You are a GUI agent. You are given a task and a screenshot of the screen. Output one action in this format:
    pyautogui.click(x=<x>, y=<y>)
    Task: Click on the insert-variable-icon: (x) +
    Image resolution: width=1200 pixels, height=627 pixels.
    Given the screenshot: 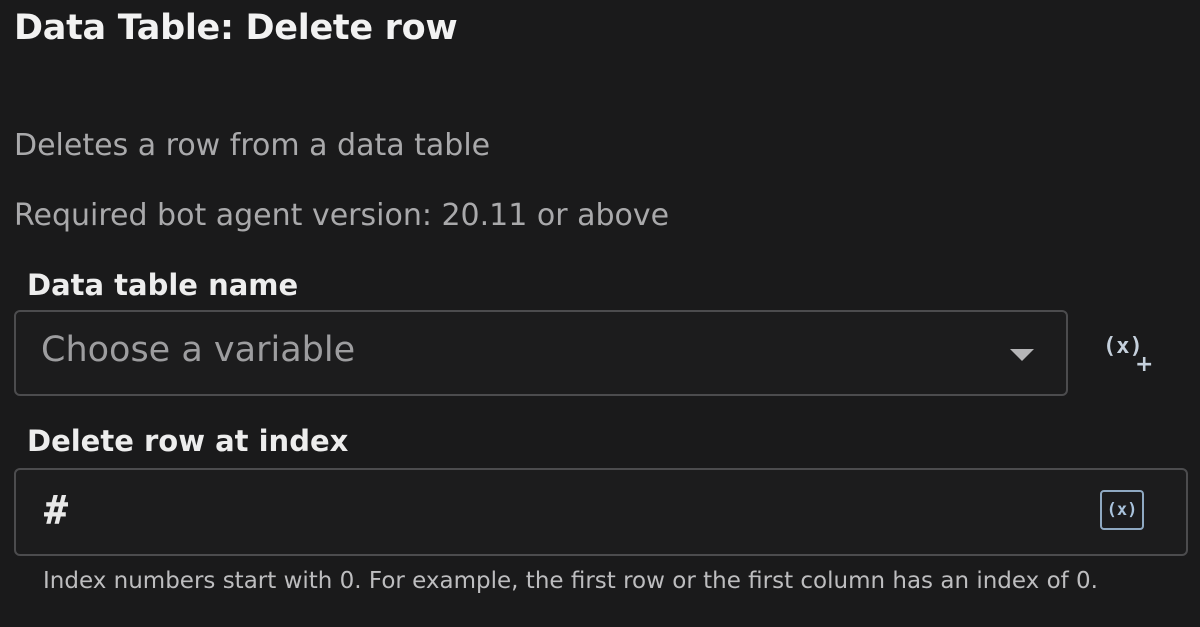 What is the action you would take?
    pyautogui.click(x=1131, y=356)
    